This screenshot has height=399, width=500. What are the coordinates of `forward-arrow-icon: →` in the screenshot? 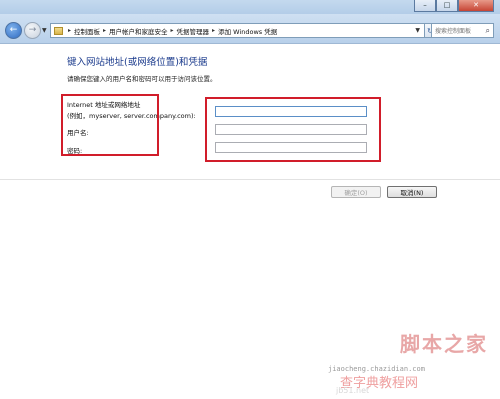 It's located at (32, 30).